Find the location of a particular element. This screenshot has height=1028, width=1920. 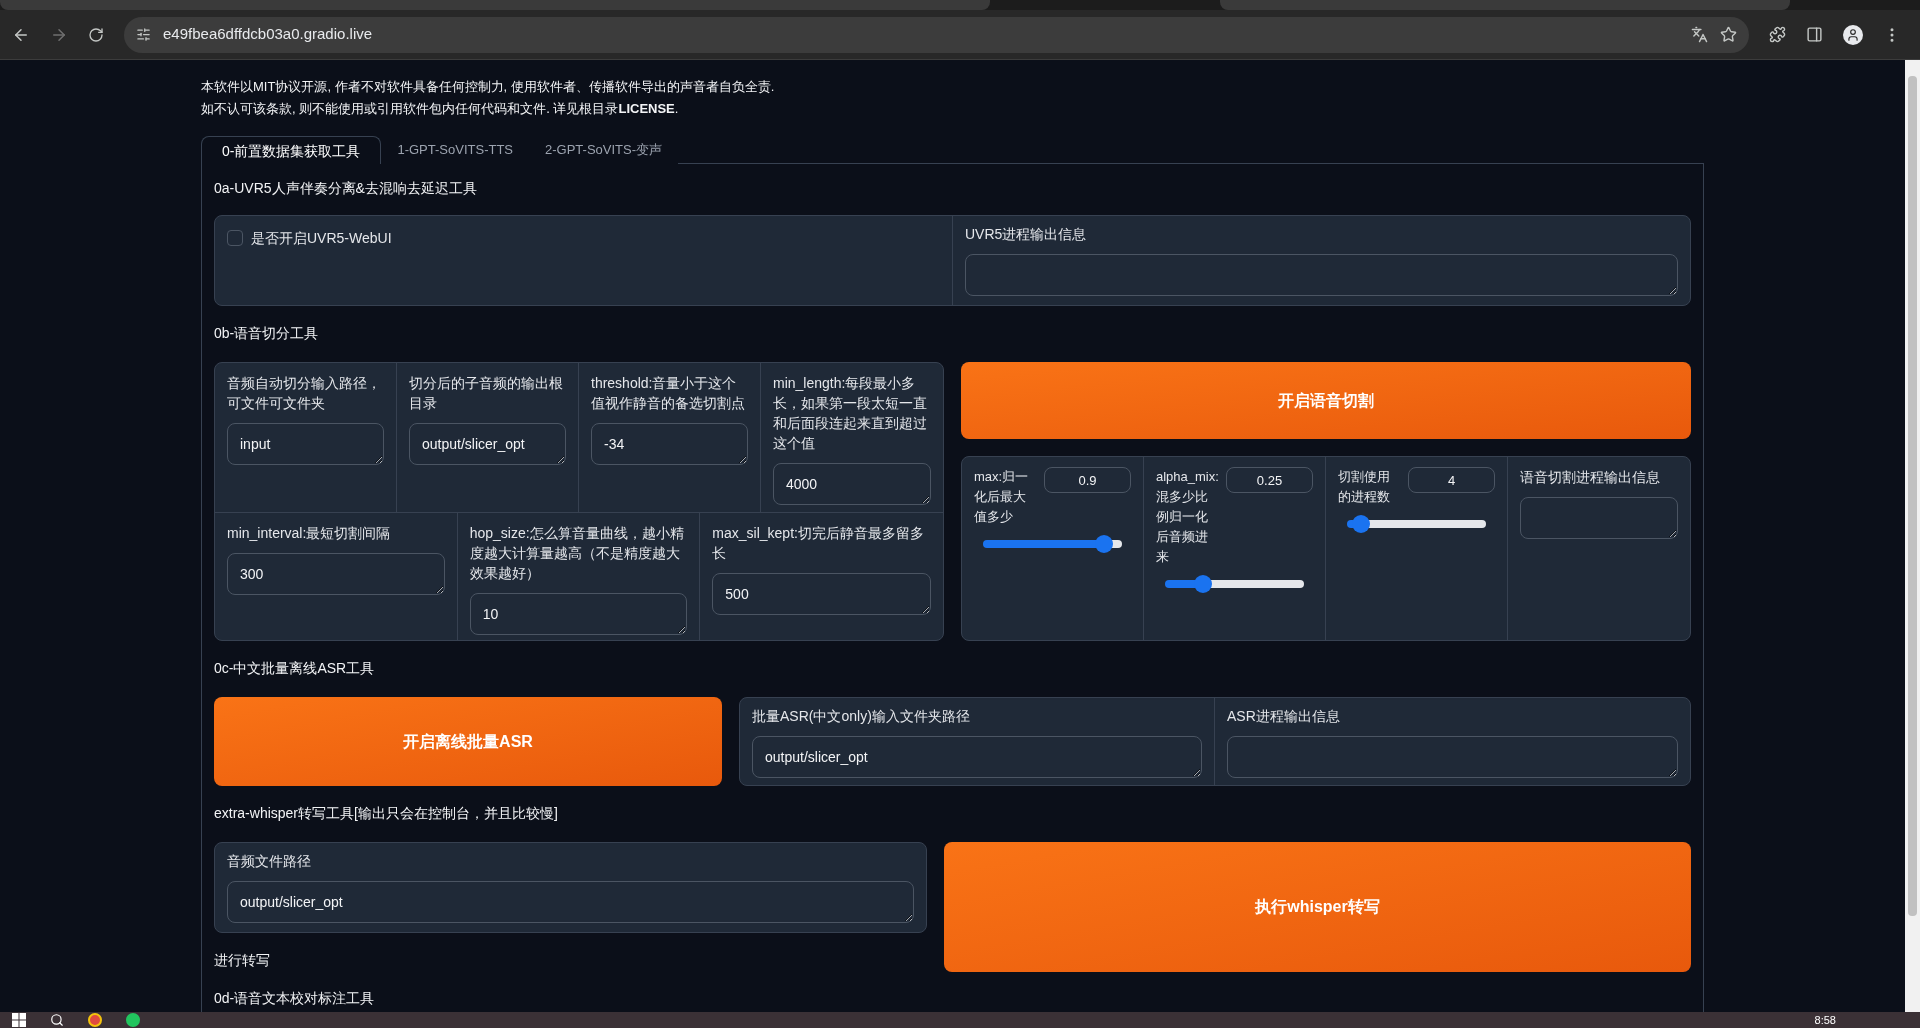

chat-app-icon is located at coordinates (133, 1020).